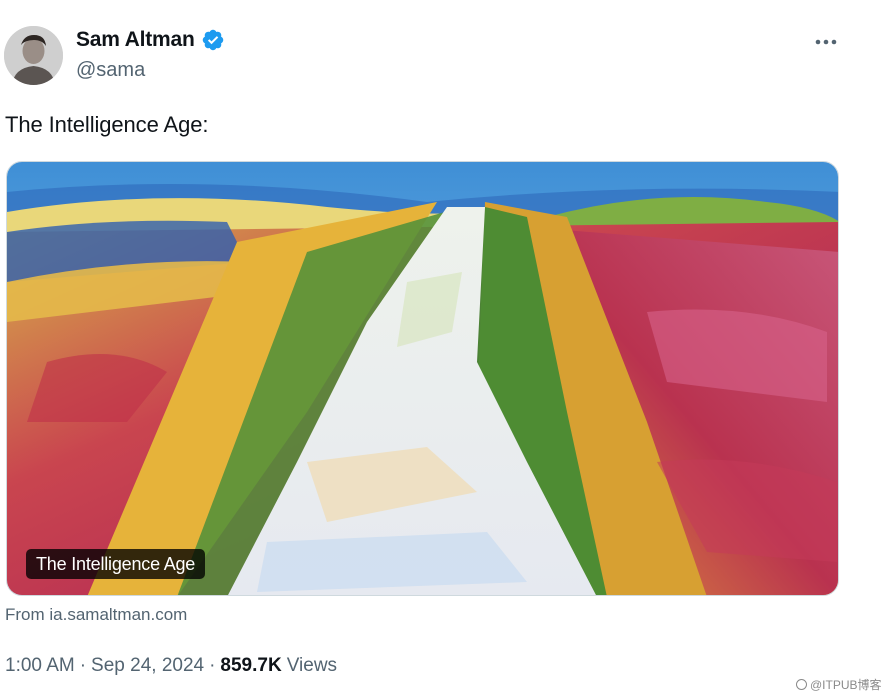 This screenshot has height=695, width=890. Describe the element at coordinates (135, 40) in the screenshot. I see `display-name: Sam Altman` at that location.